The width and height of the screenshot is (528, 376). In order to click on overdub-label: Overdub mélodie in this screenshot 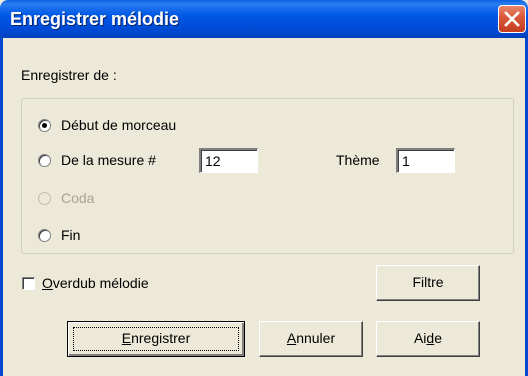, I will do `click(95, 283)`.